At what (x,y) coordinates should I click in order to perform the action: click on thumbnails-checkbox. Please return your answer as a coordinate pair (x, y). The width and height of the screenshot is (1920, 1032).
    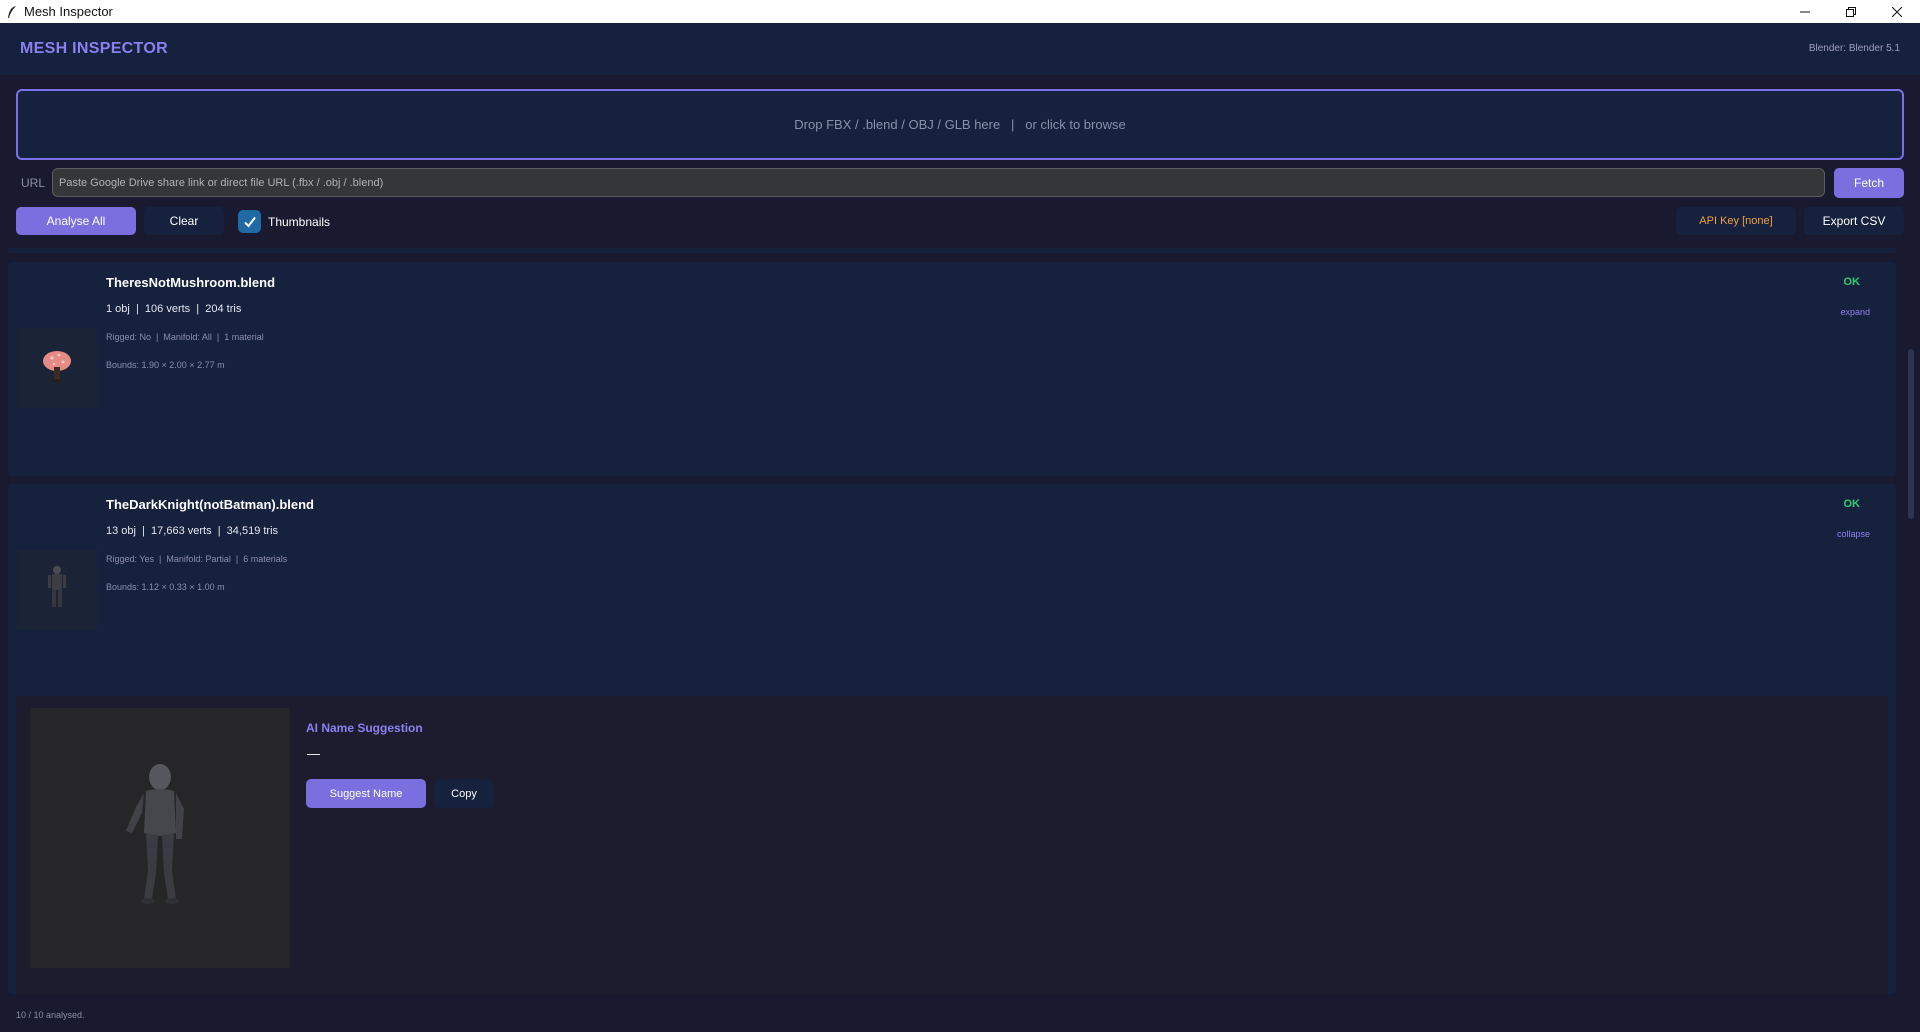
    Looking at the image, I should click on (249, 221).